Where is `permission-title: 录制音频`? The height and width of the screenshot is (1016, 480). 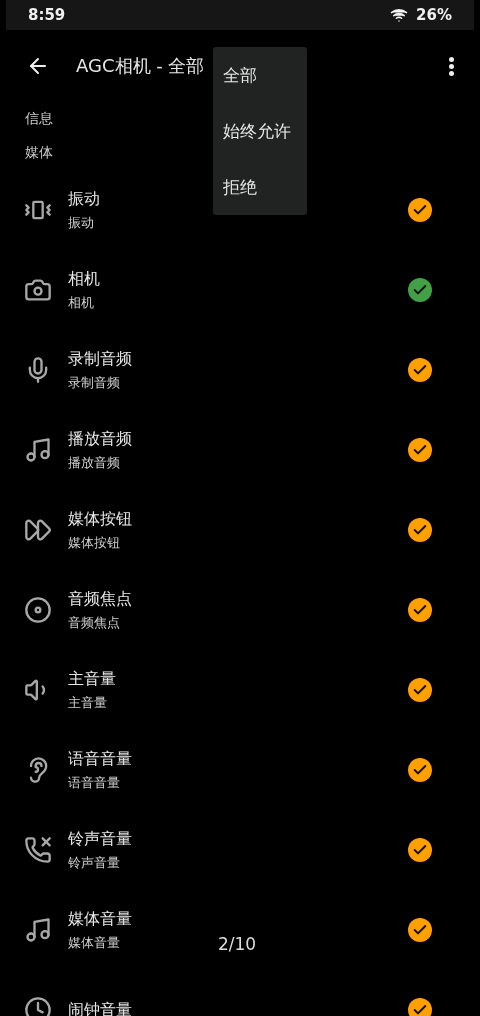 permission-title: 录制音频 is located at coordinates (100, 359).